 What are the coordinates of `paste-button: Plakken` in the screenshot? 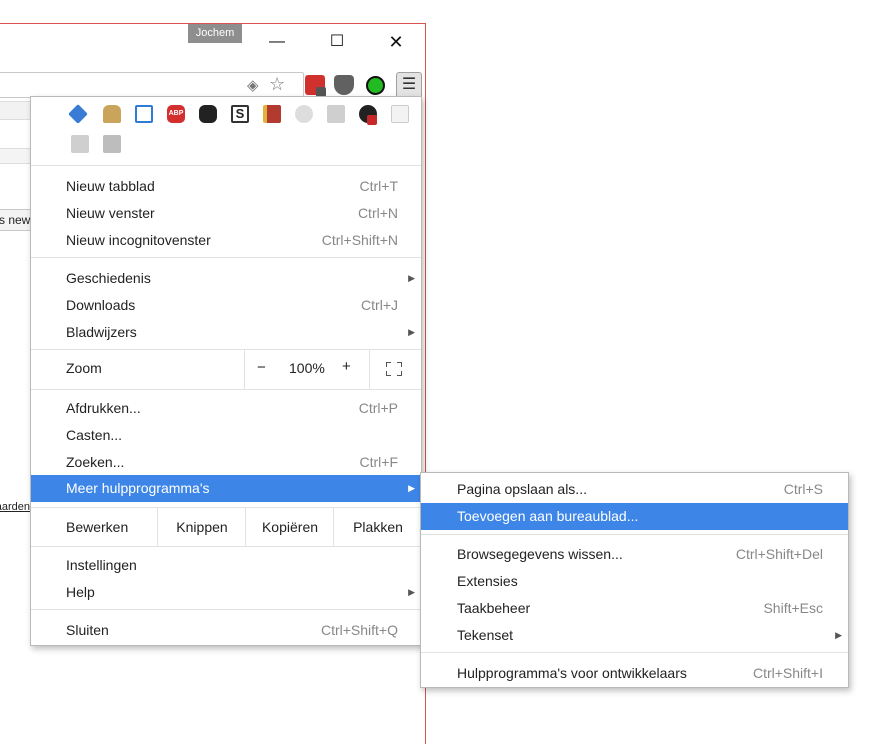 It's located at (377, 527).